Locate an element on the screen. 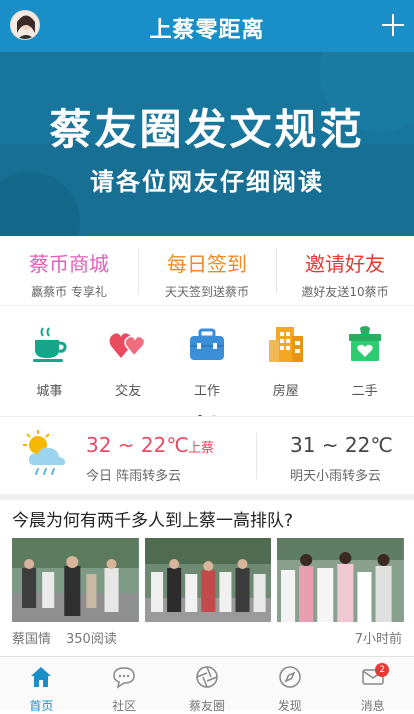 The image size is (414, 714). category-label: 城事 is located at coordinates (49, 391).